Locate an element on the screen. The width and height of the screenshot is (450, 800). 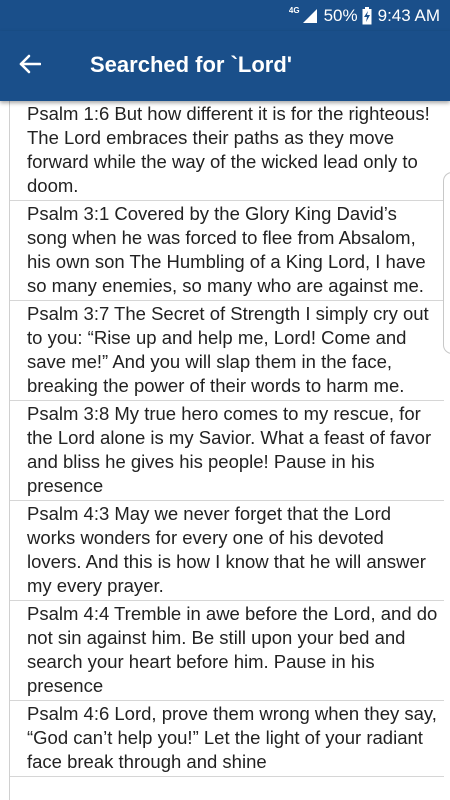
app-bar: Searched for `Lord' is located at coordinates (225, 66).